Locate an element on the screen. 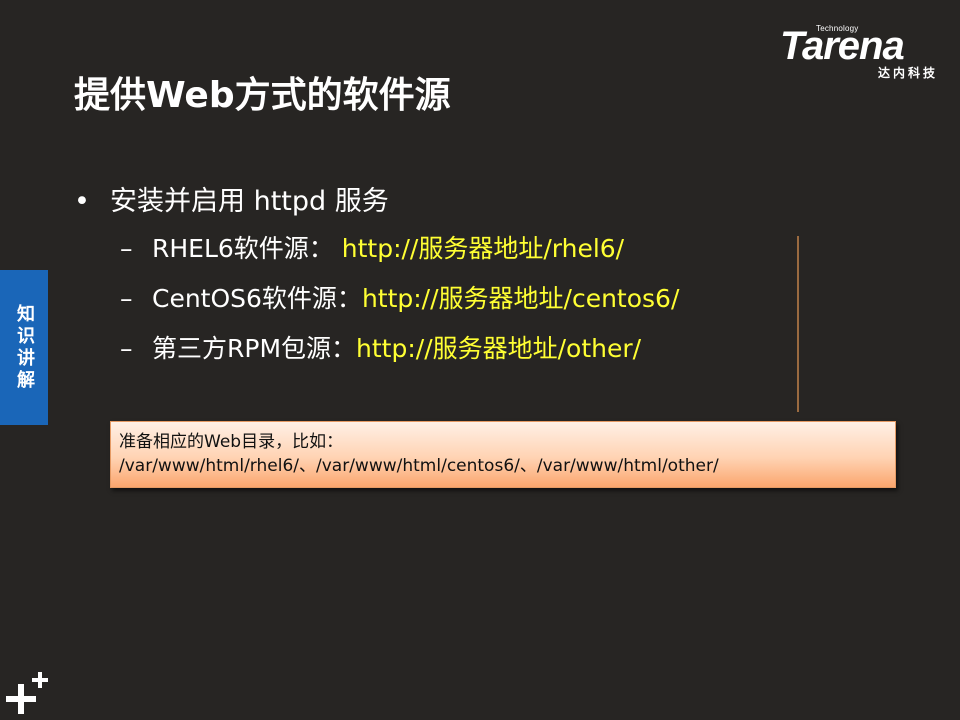 This screenshot has width=960, height=720. plus-plus-icon is located at coordinates (27, 693).